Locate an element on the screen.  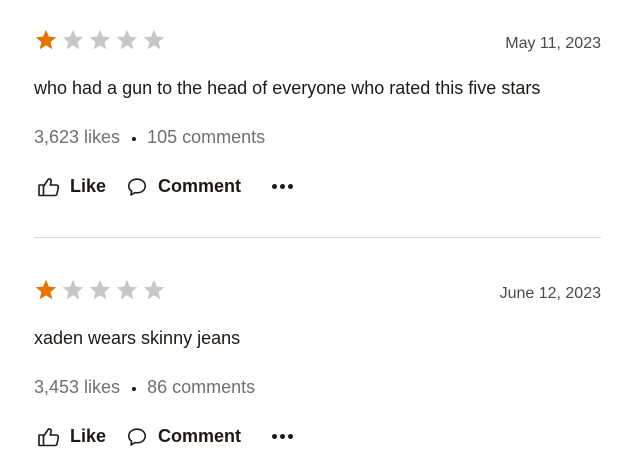
comments-count-link: 105 comments is located at coordinates (206, 137).